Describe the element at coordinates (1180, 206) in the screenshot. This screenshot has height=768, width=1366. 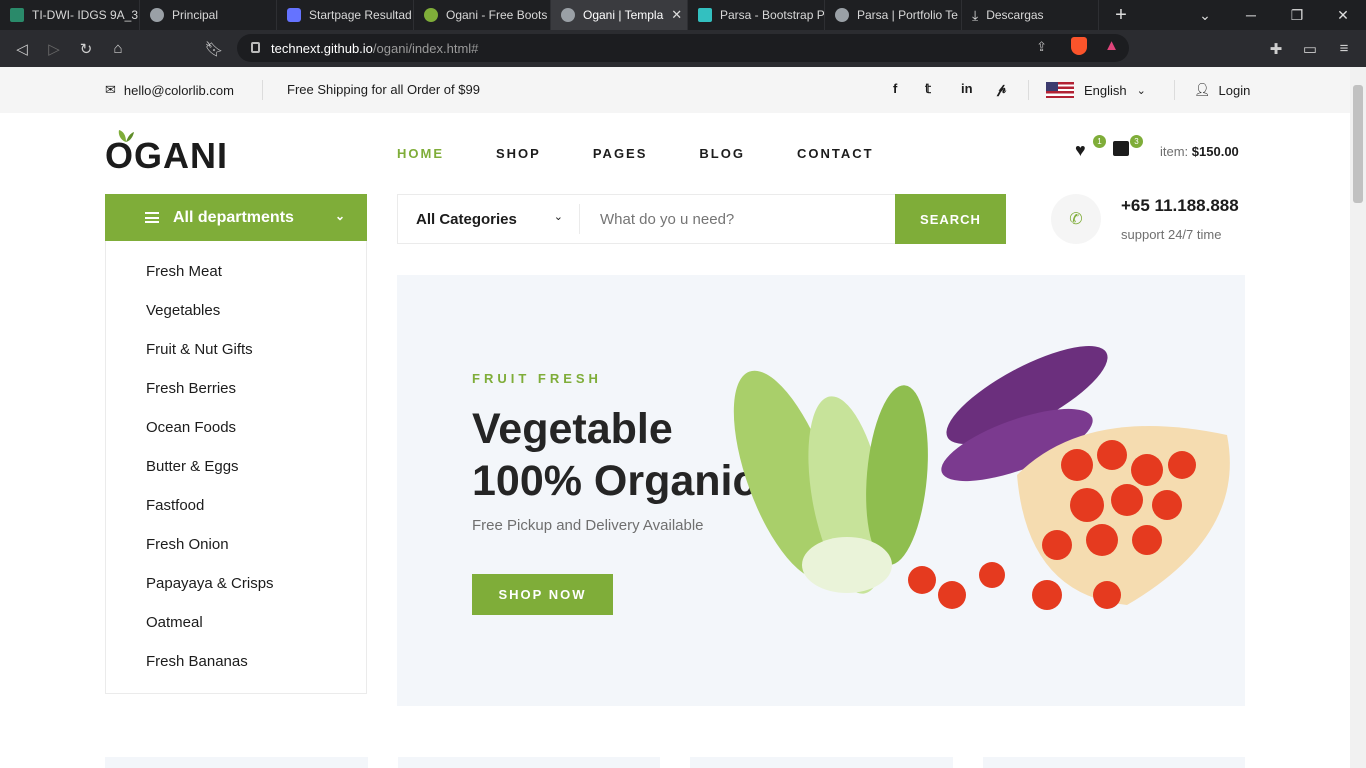
I see `phone-number: +65 11.188.888` at that location.